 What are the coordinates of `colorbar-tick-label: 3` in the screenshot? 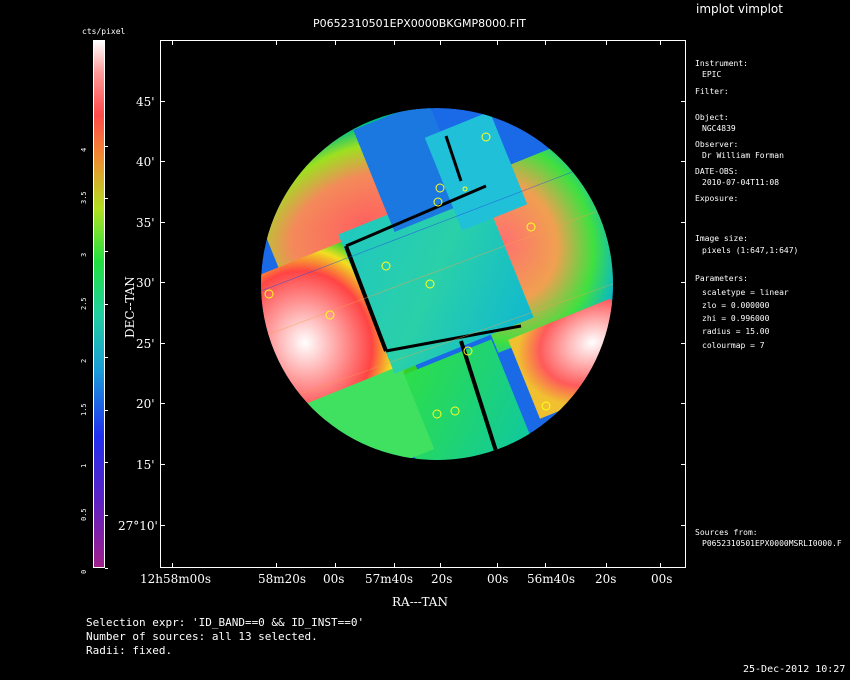 It's located at (84, 255).